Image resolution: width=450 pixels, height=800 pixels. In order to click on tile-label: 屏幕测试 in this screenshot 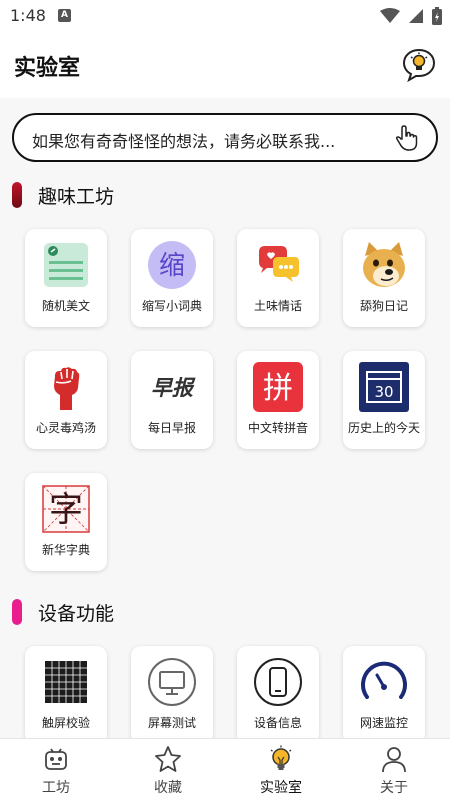, I will do `click(171, 723)`.